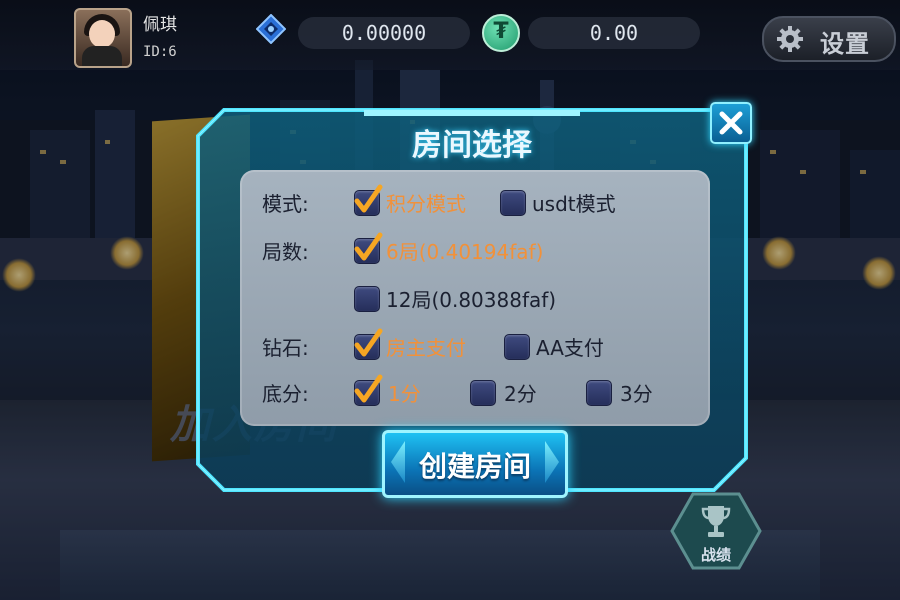 The width and height of the screenshot is (900, 600). Describe the element at coordinates (520, 392) in the screenshot. I see `score-2-option: 2分` at that location.